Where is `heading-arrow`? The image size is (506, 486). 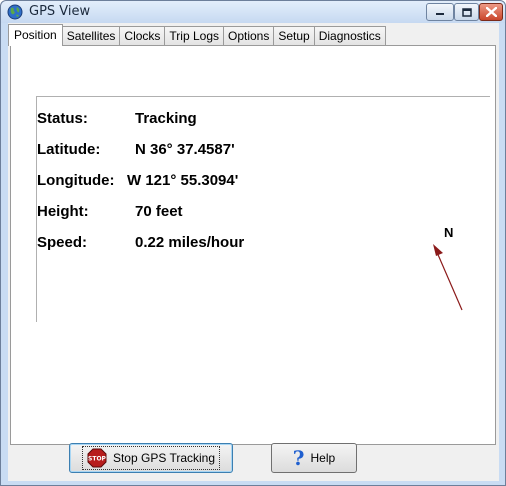
heading-arrow is located at coordinates (448, 277).